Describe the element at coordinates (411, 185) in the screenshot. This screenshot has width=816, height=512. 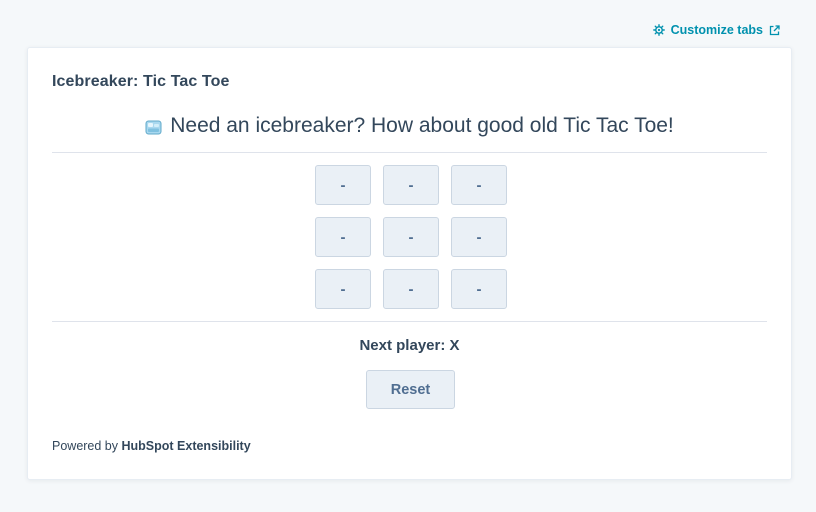
I see `board-cell-r1-c2: -` at that location.